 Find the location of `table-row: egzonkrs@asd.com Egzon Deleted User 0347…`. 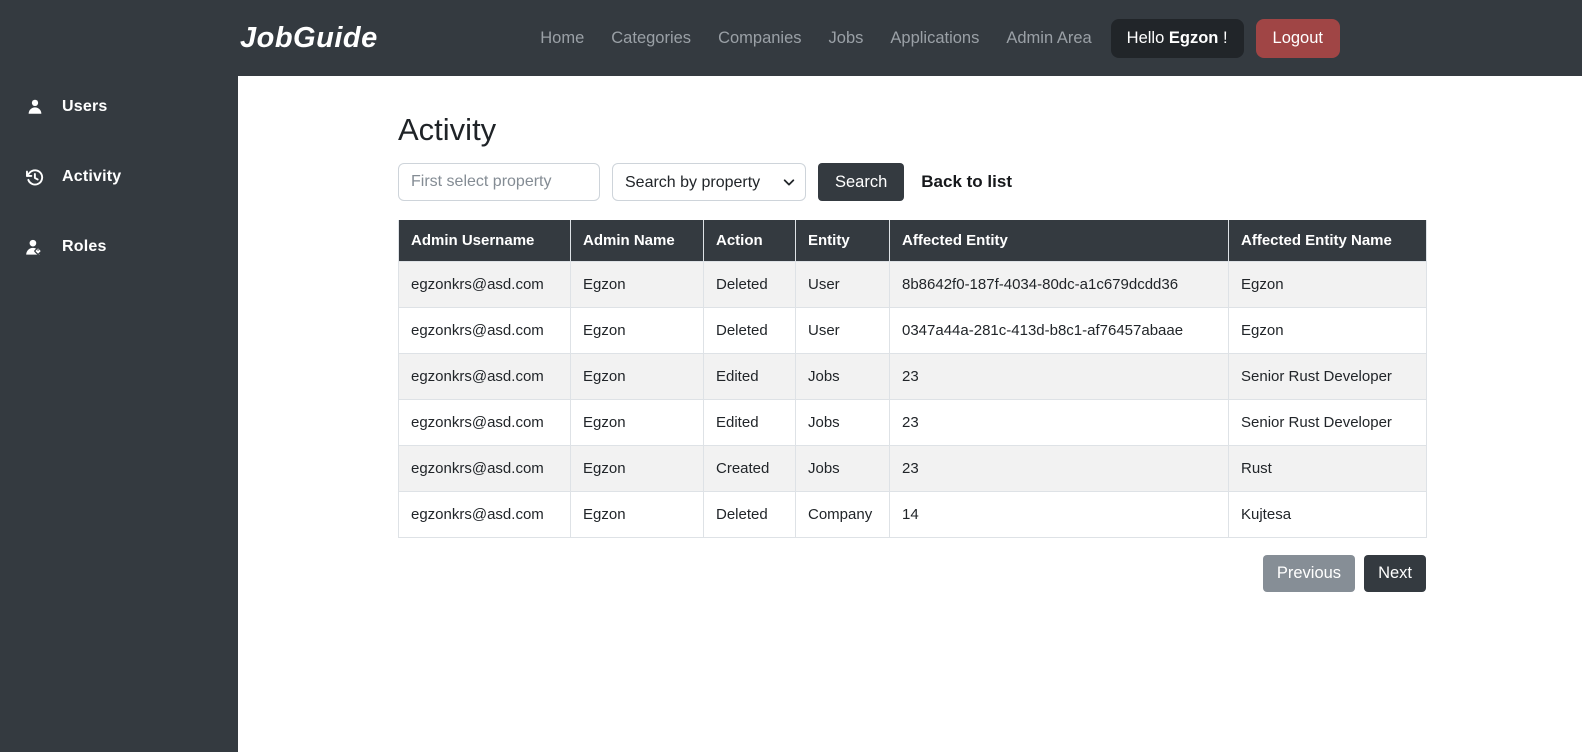

table-row: egzonkrs@asd.com Egzon Deleted User 0347… is located at coordinates (912, 330).